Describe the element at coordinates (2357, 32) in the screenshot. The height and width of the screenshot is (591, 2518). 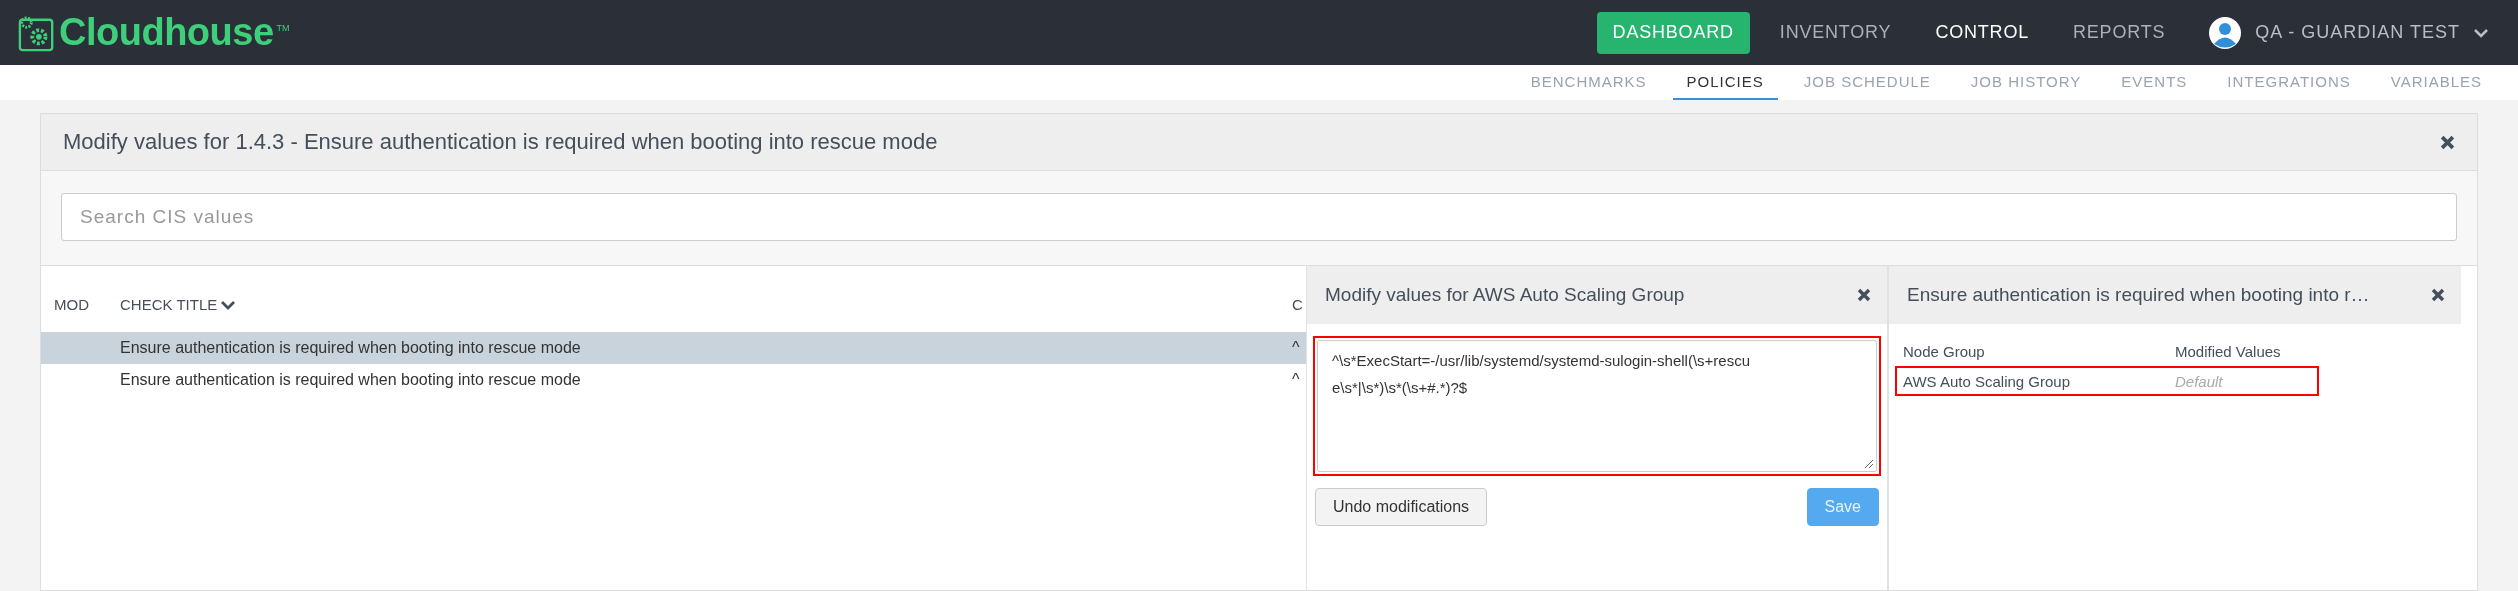
I see `user-name: QA - GUARDIAN TEST` at that location.